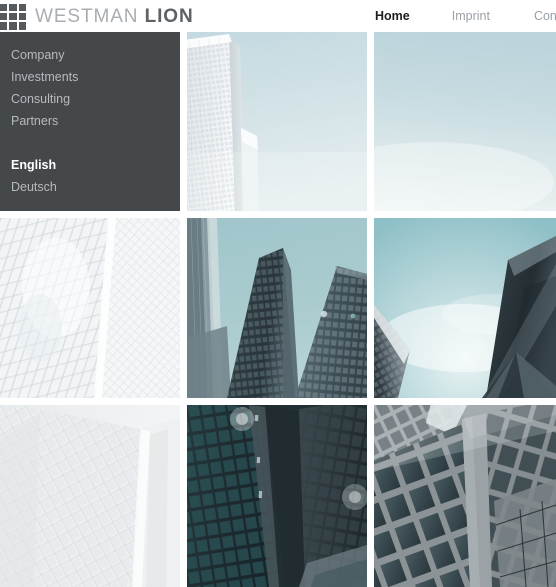  Describe the element at coordinates (44, 143) in the screenshot. I see `sidebar-divider-space` at that location.